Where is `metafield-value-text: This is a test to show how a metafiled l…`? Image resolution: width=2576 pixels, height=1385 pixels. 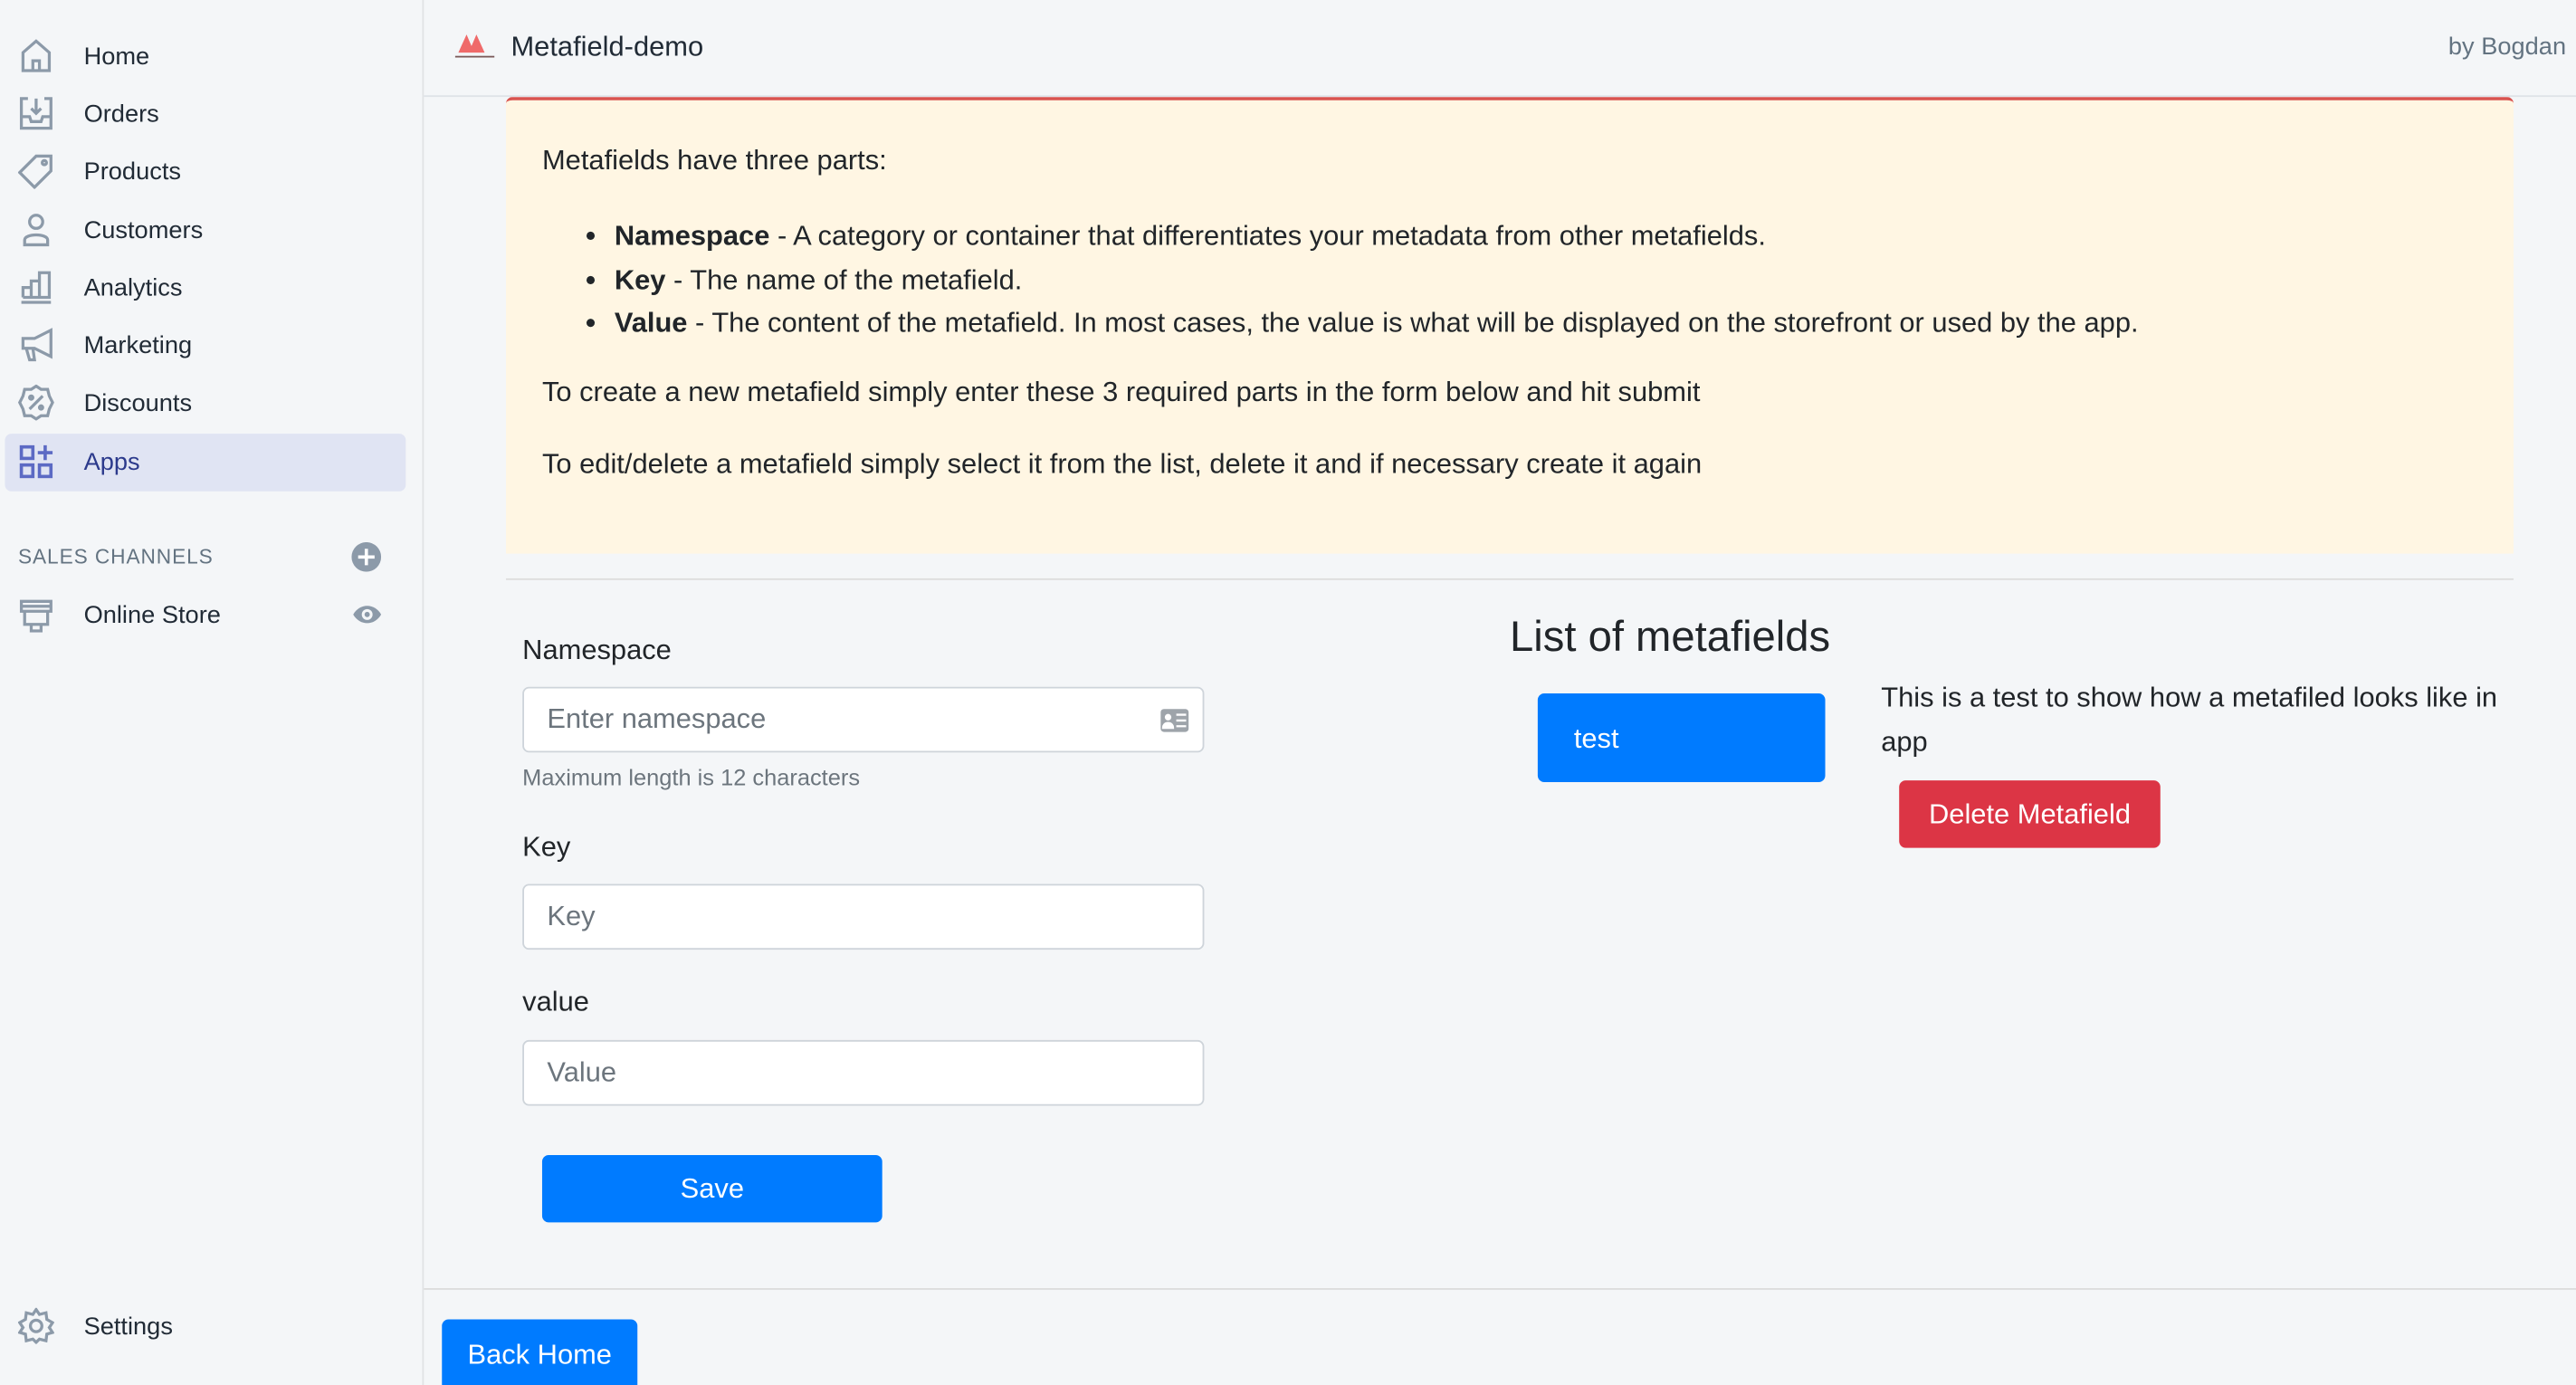
metafield-value-text: This is a test to show how a metafiled l… is located at coordinates (2190, 720).